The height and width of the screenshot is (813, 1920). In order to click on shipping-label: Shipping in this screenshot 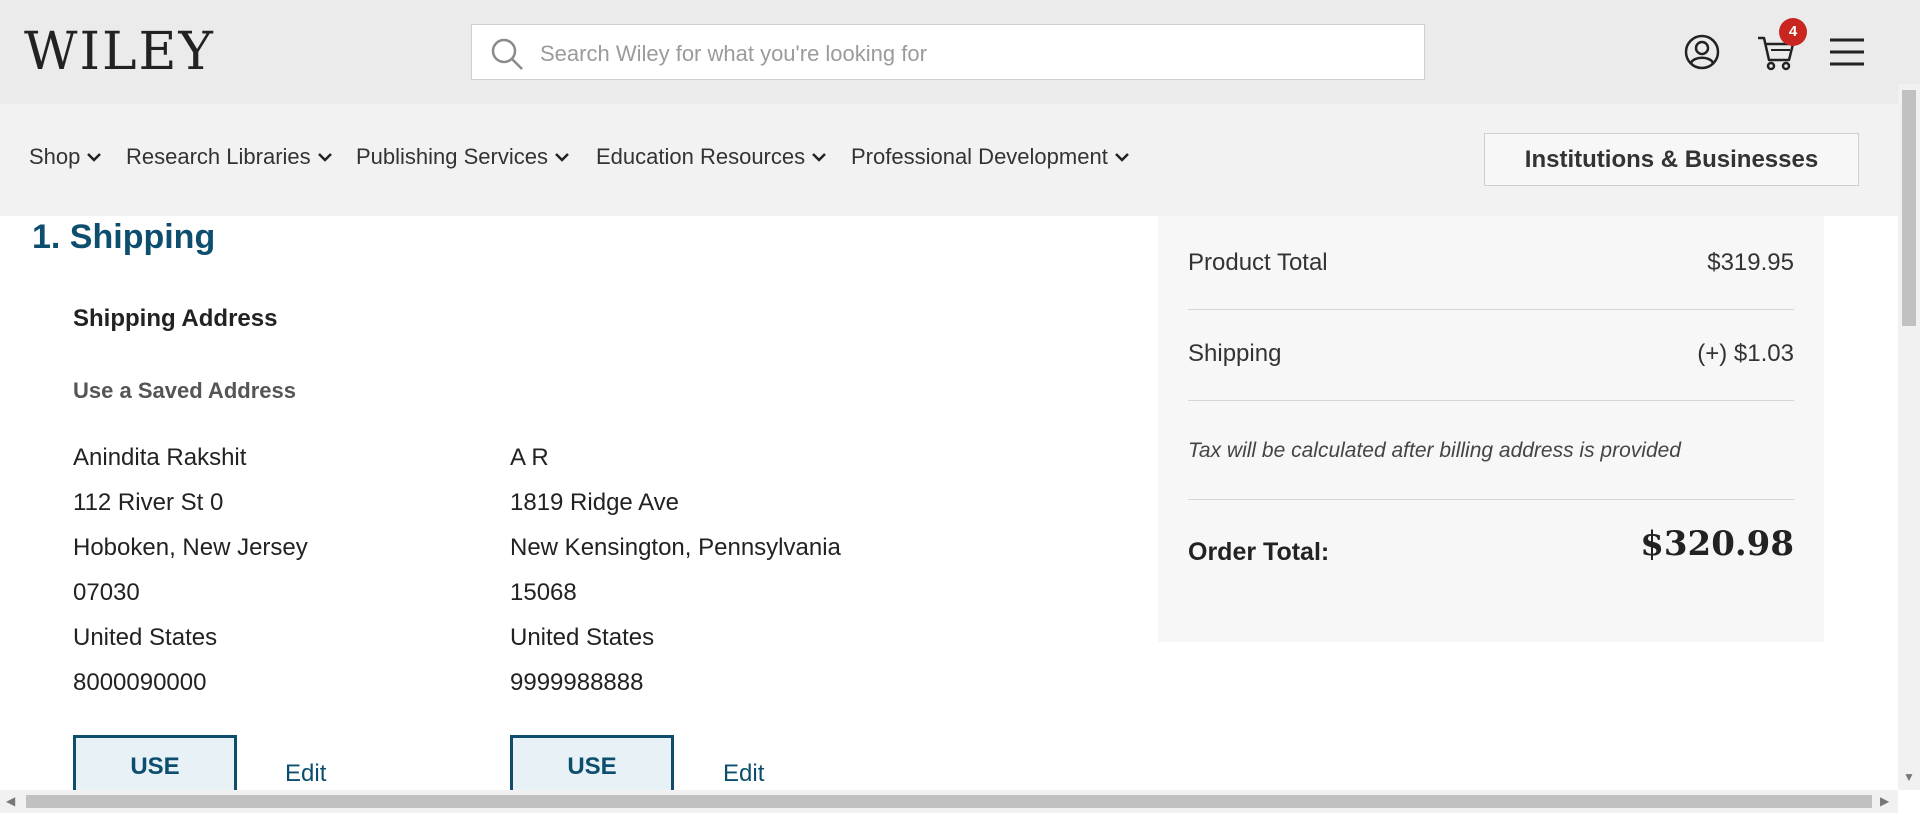, I will do `click(1235, 353)`.